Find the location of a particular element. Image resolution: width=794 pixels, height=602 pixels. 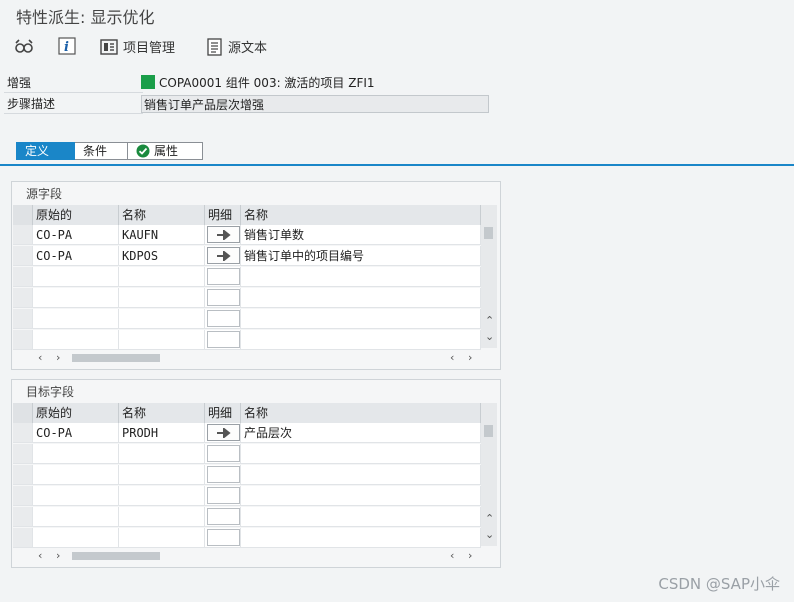

tab-attributes-label: 属性 is located at coordinates (166, 151).